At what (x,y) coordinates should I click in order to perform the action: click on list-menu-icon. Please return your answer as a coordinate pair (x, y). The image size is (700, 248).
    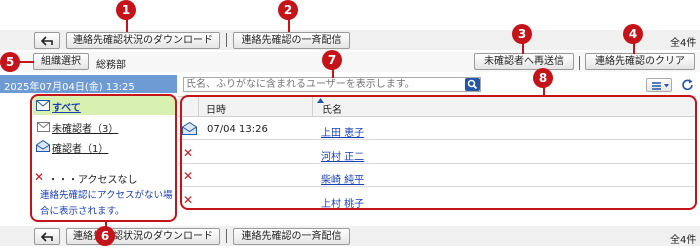
    Looking at the image, I should click on (660, 86).